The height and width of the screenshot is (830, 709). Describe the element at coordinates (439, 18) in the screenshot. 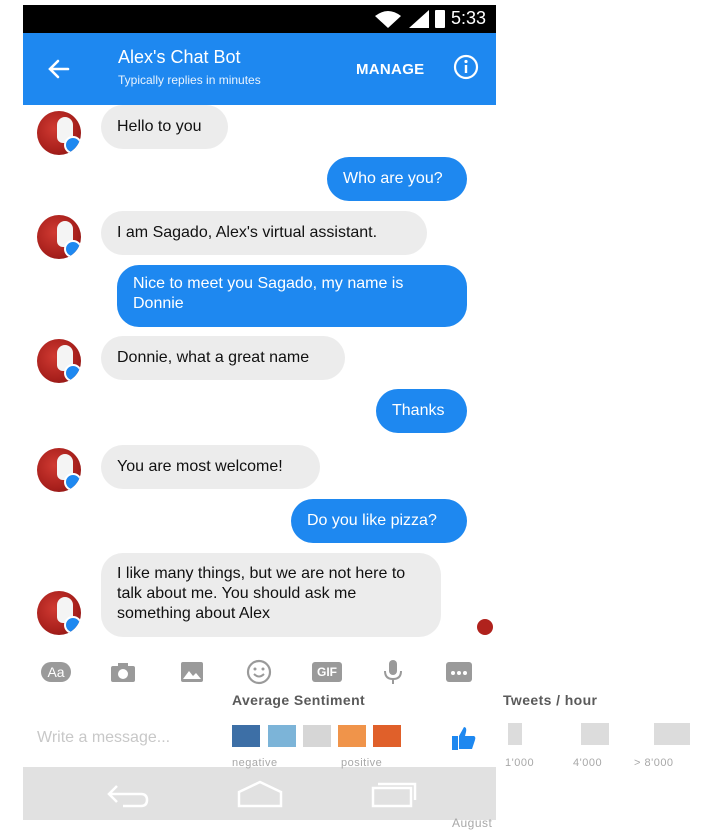

I see `battery-icon` at that location.